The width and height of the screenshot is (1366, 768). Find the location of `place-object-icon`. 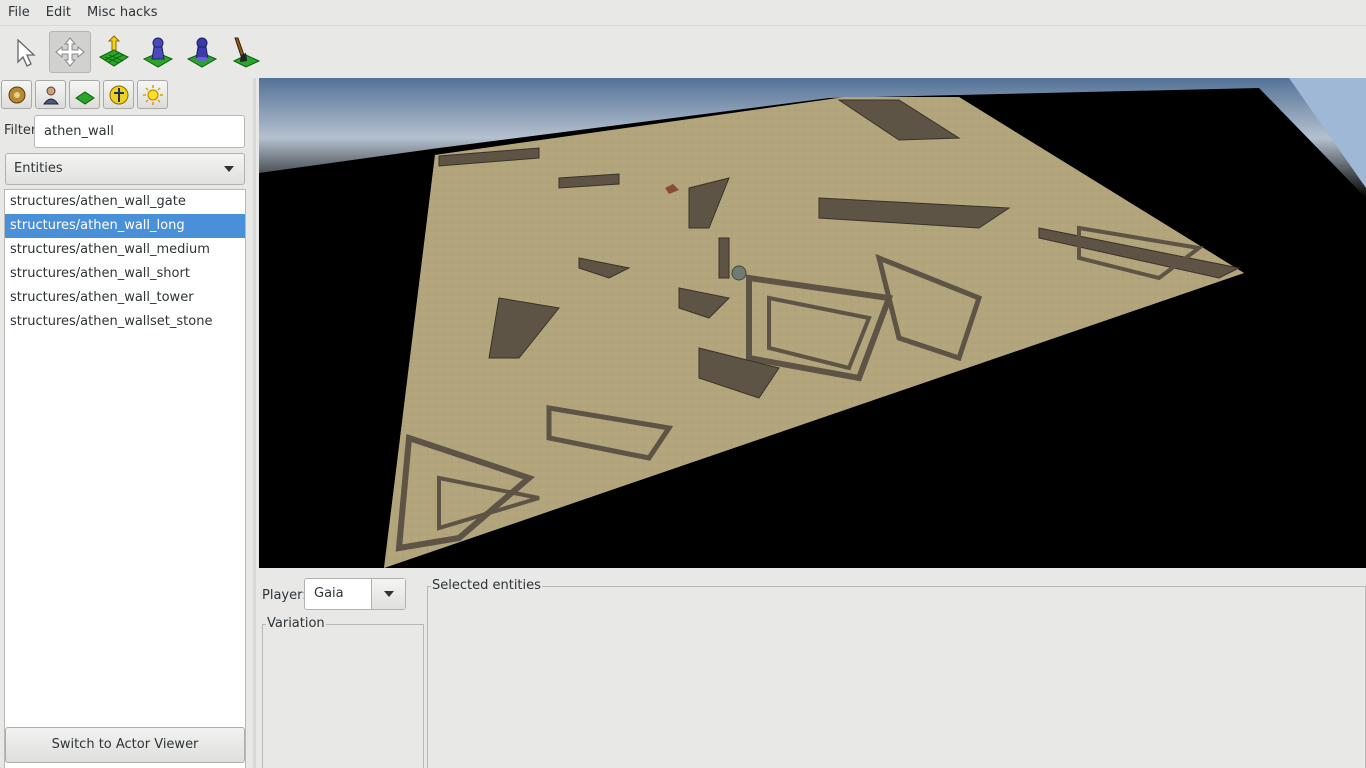

place-object-icon is located at coordinates (158, 52).